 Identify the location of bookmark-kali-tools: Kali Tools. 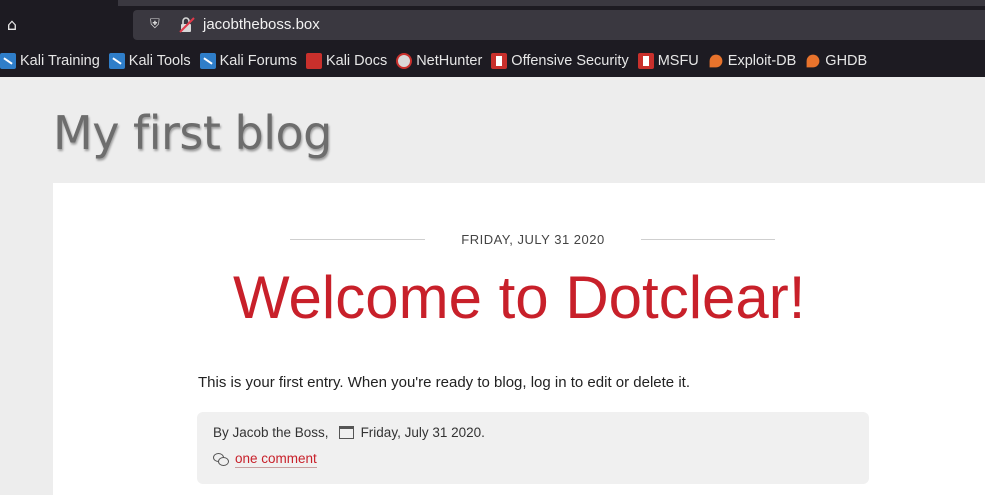
(149, 61).